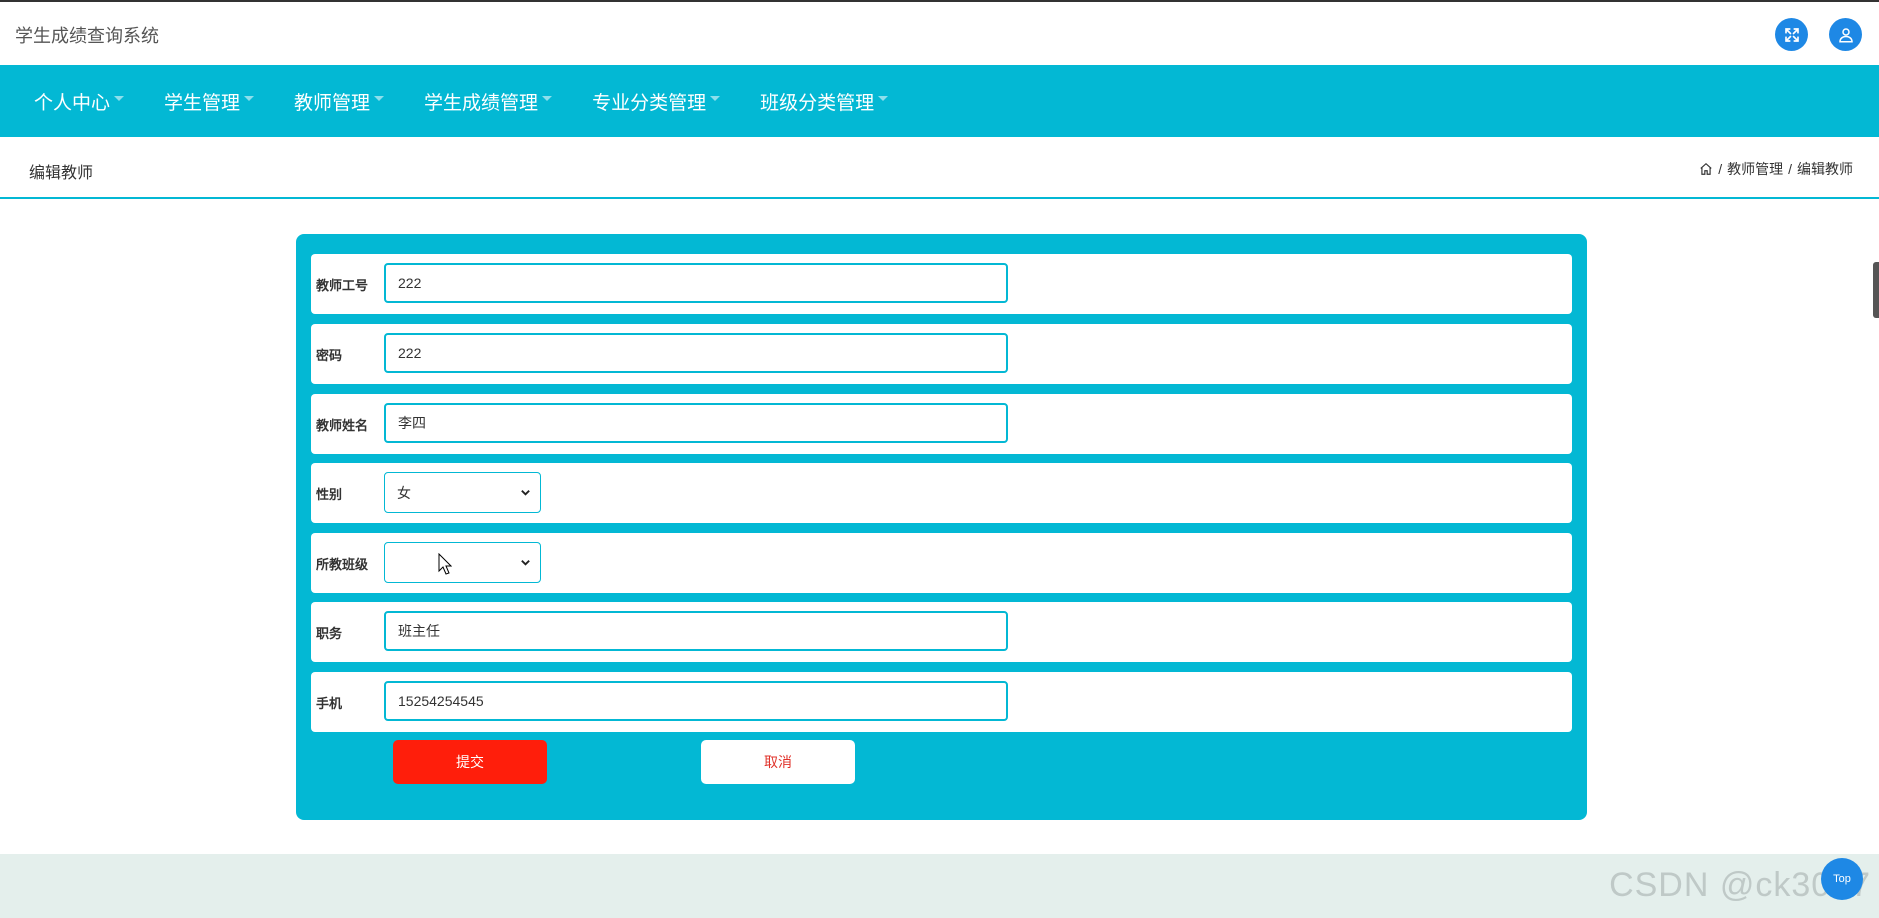 This screenshot has height=918, width=1879. I want to click on fullscreen-button, so click(1791, 34).